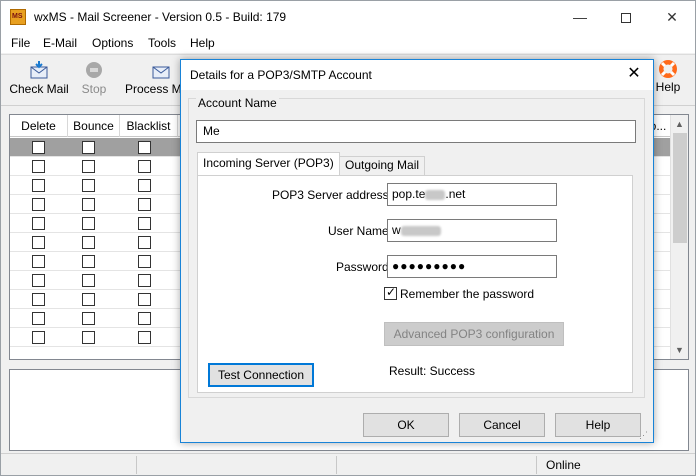  What do you see at coordinates (474, 334) in the screenshot?
I see `advanced-pop3-button: Advanced POP3 configuration` at bounding box center [474, 334].